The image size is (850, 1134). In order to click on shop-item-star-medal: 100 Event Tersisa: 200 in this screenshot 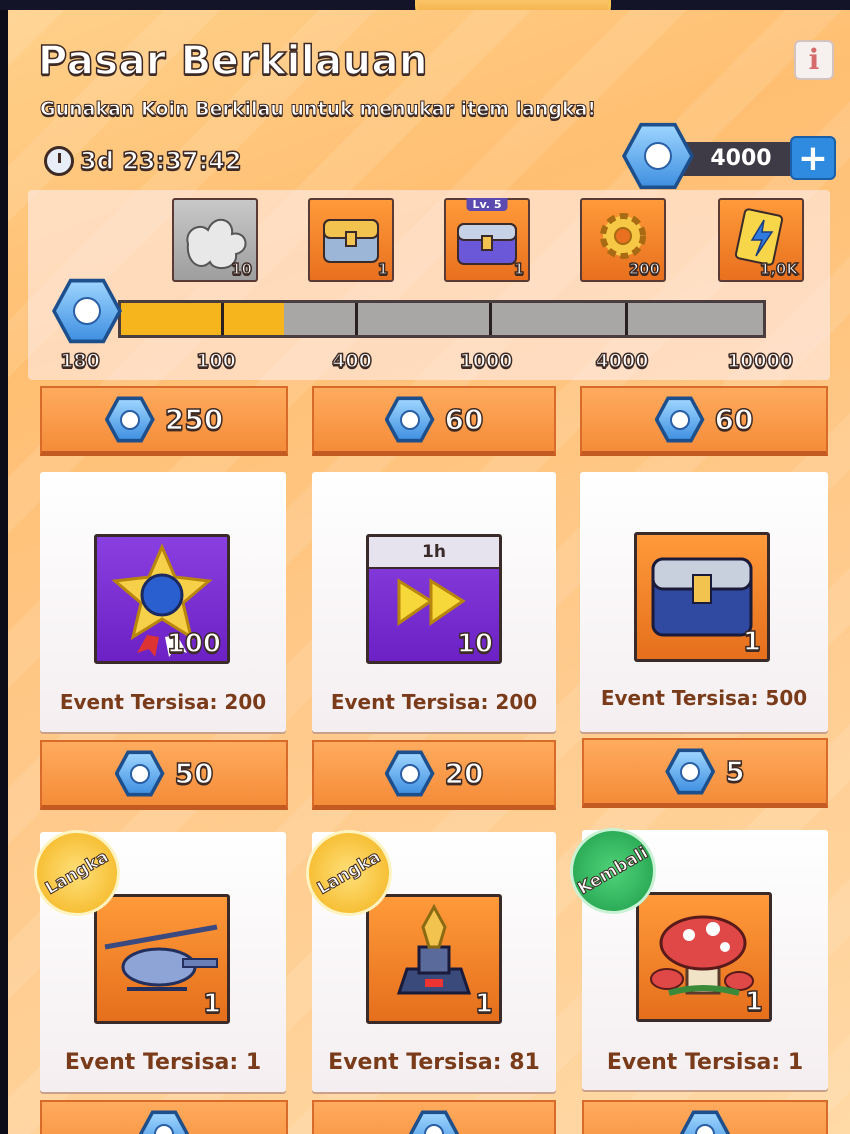, I will do `click(163, 602)`.